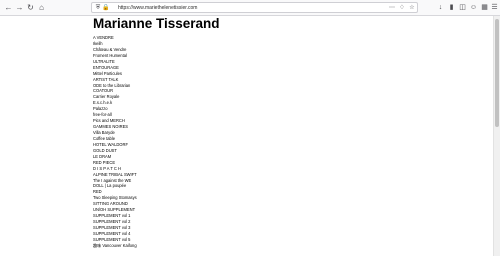 Image resolution: width=500 pixels, height=256 pixels. I want to click on pocket-icon: ♢, so click(402, 8).